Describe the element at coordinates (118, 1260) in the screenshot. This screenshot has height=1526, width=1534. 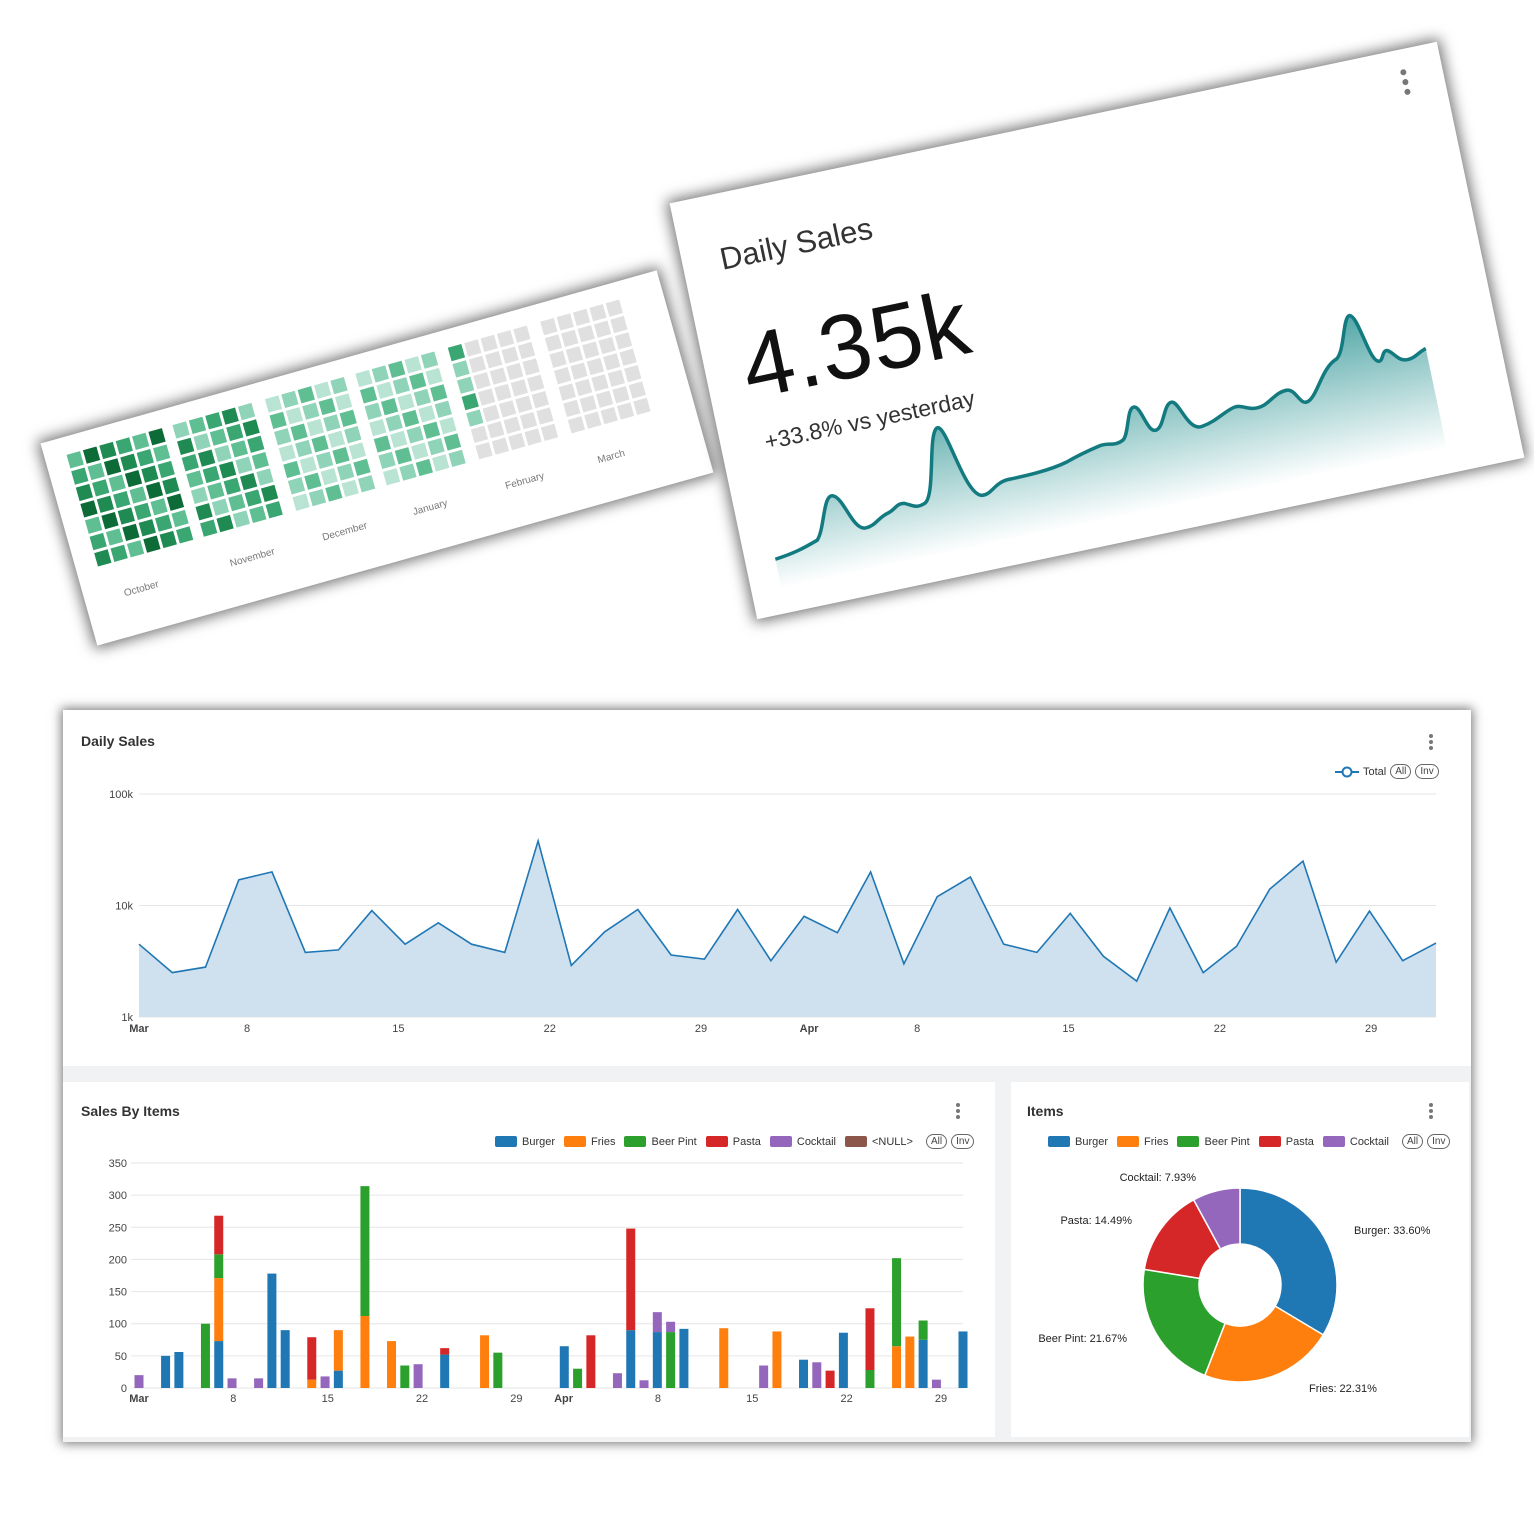
I see `y-tick-label: 200` at that location.